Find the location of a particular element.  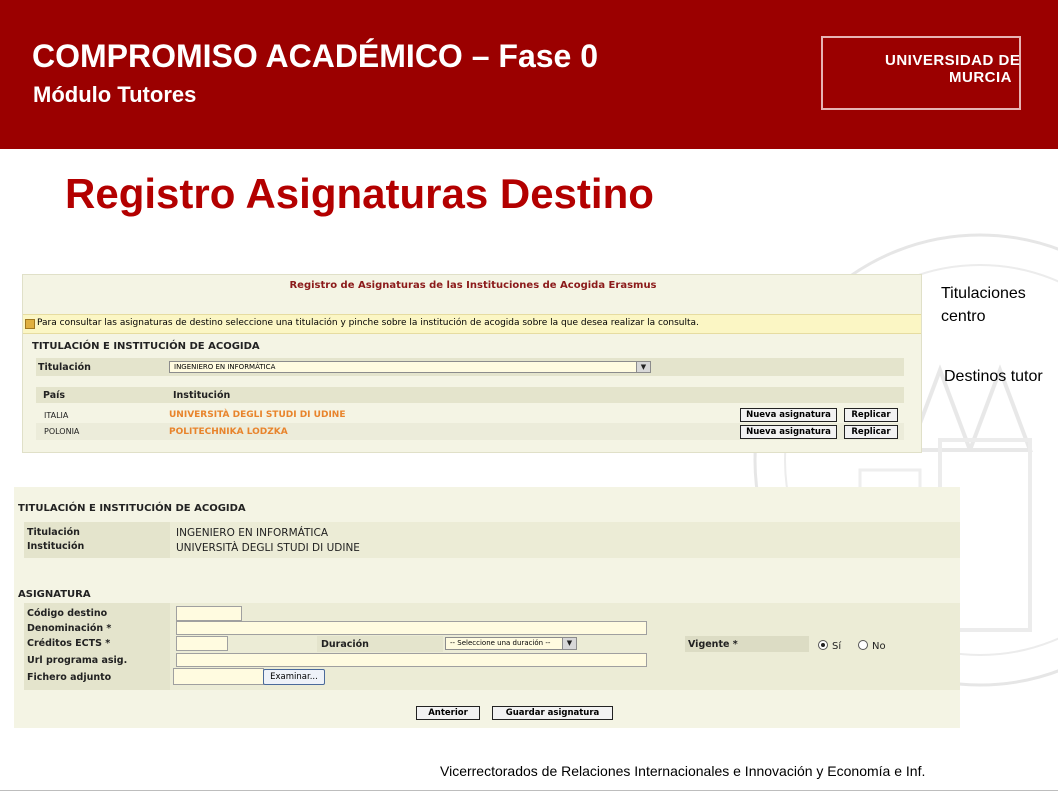

creditos-label: Créditos ECTS * is located at coordinates (69, 643).